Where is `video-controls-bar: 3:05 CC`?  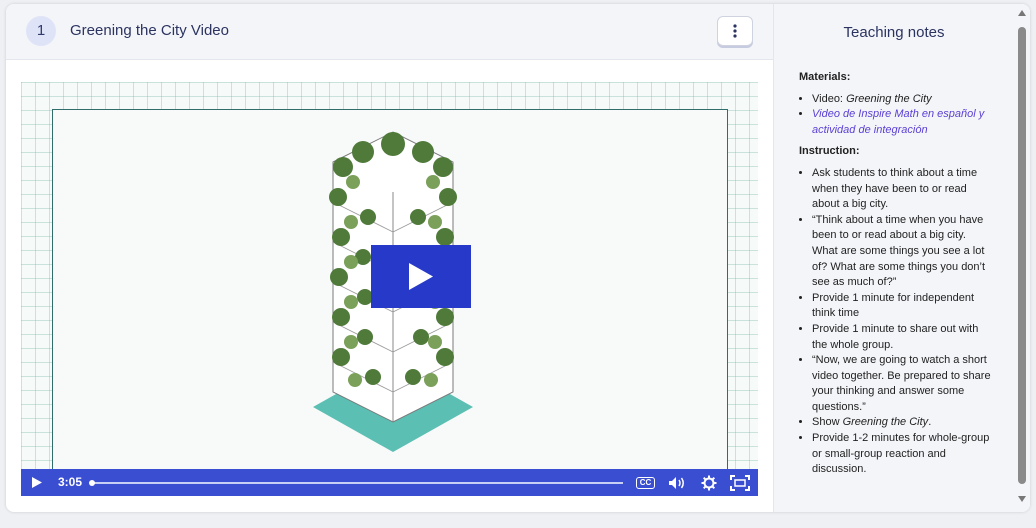 video-controls-bar: 3:05 CC is located at coordinates (389, 482).